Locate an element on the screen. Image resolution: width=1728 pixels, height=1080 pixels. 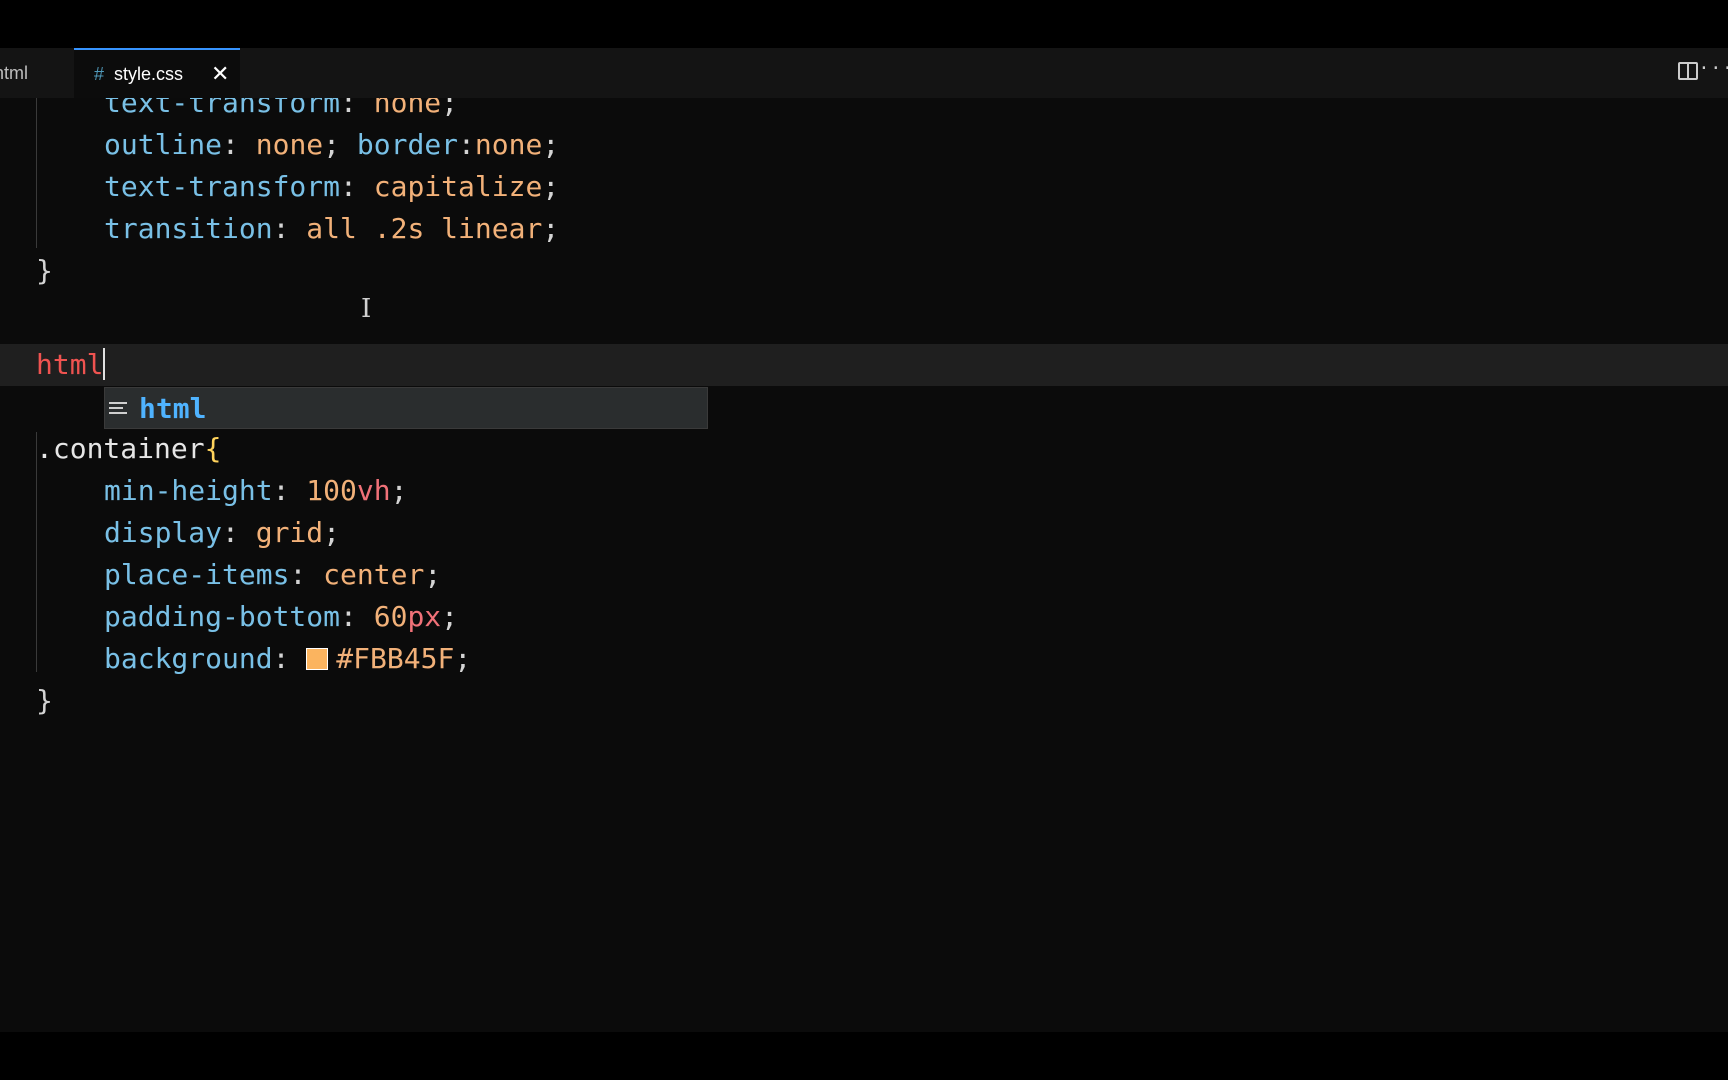
snippet-icon is located at coordinates (121, 408).